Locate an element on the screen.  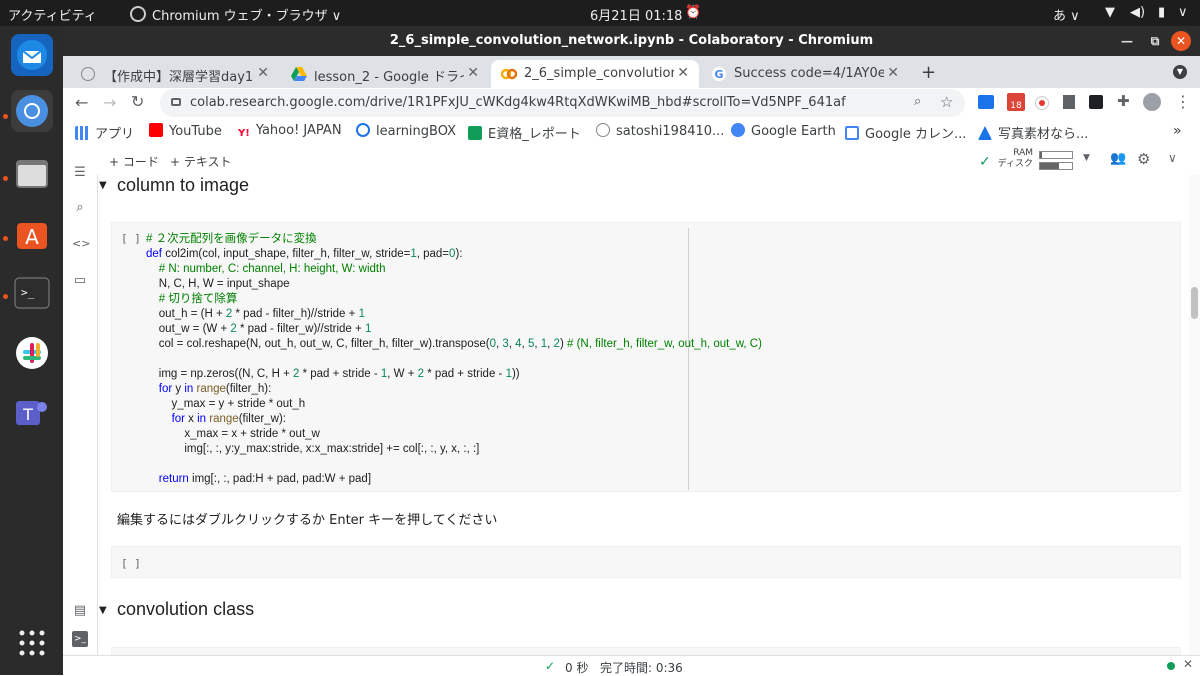
search-icon: ⌕ is located at coordinates (80, 208).